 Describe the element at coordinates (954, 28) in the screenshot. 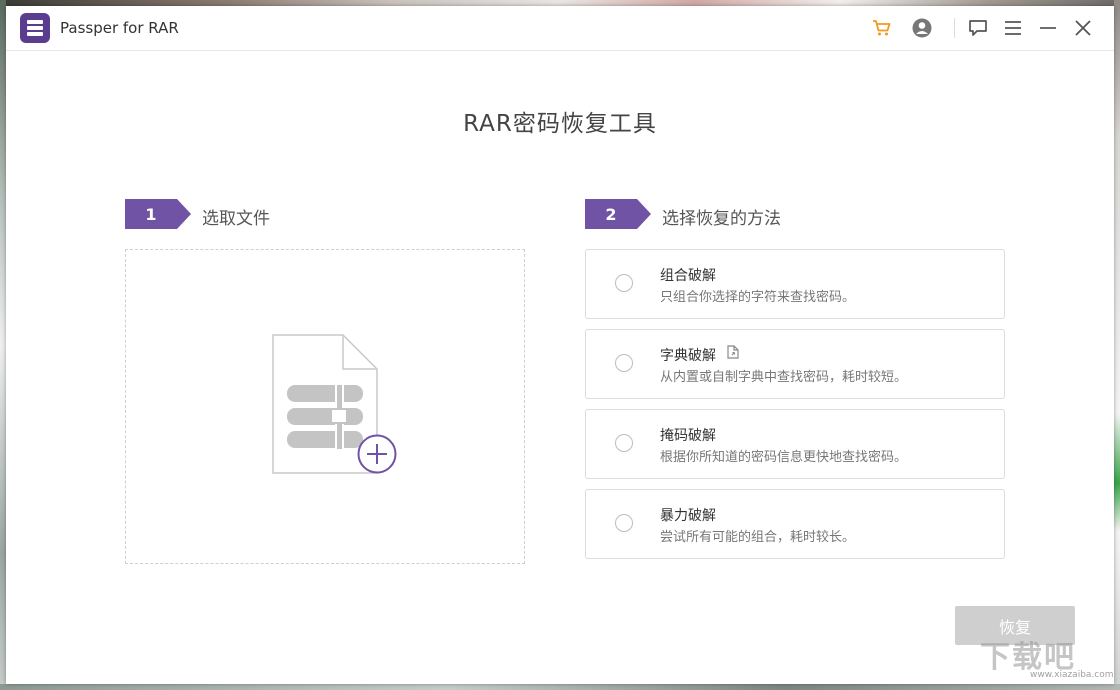

I see `titlebar-divider` at that location.